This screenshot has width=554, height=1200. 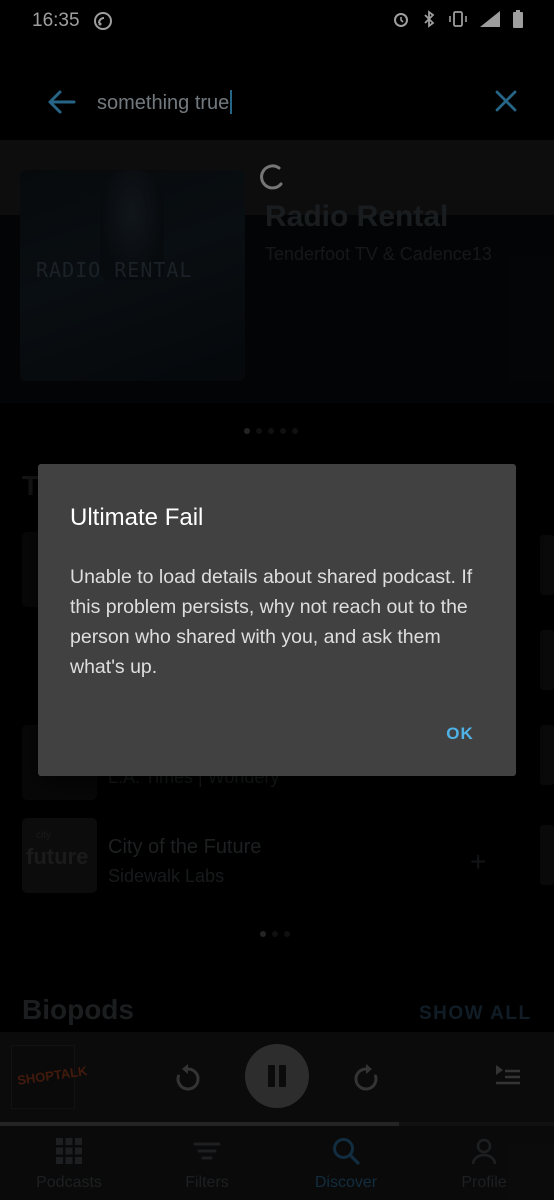 I want to click on dialog-title: Ultimate Fail, so click(x=137, y=517).